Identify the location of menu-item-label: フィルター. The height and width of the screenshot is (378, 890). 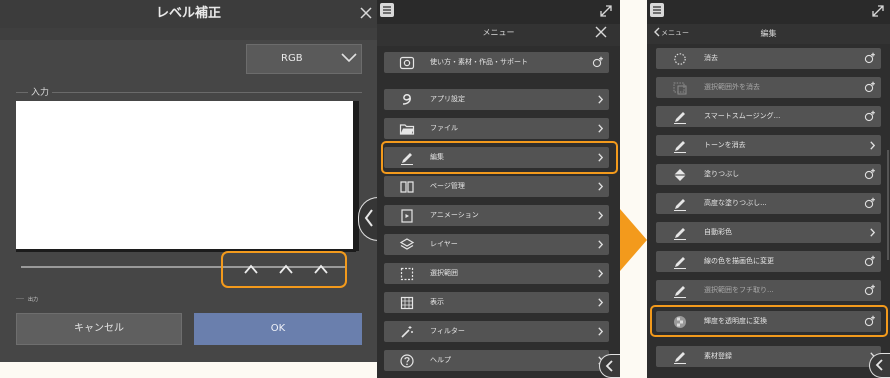
(447, 331).